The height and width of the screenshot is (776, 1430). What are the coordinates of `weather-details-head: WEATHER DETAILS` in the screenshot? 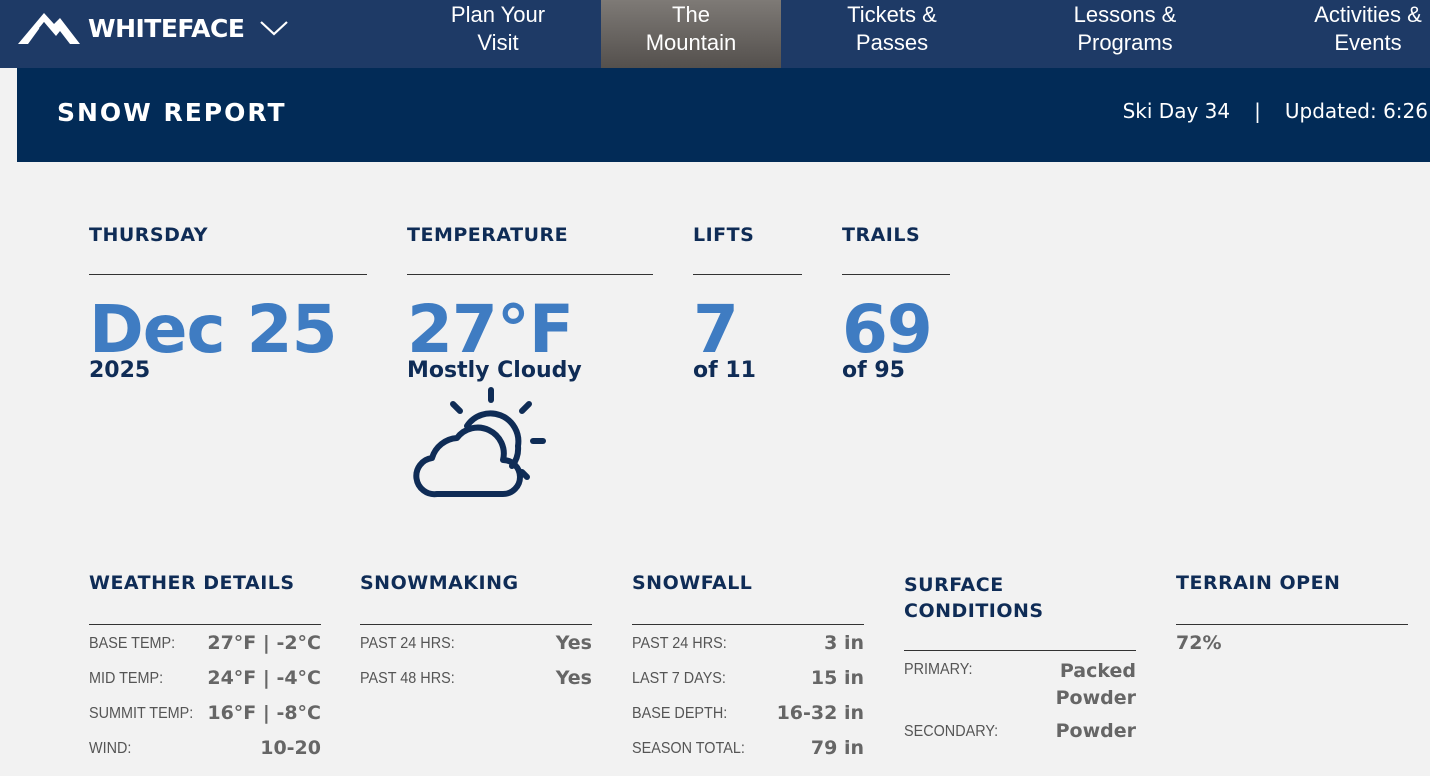 It's located at (205, 598).